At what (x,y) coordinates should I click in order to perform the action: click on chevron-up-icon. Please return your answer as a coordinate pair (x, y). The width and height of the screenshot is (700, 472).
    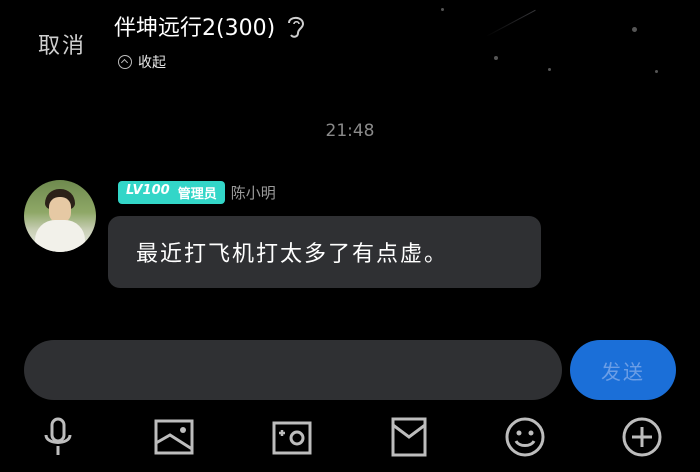
    Looking at the image, I should click on (125, 62).